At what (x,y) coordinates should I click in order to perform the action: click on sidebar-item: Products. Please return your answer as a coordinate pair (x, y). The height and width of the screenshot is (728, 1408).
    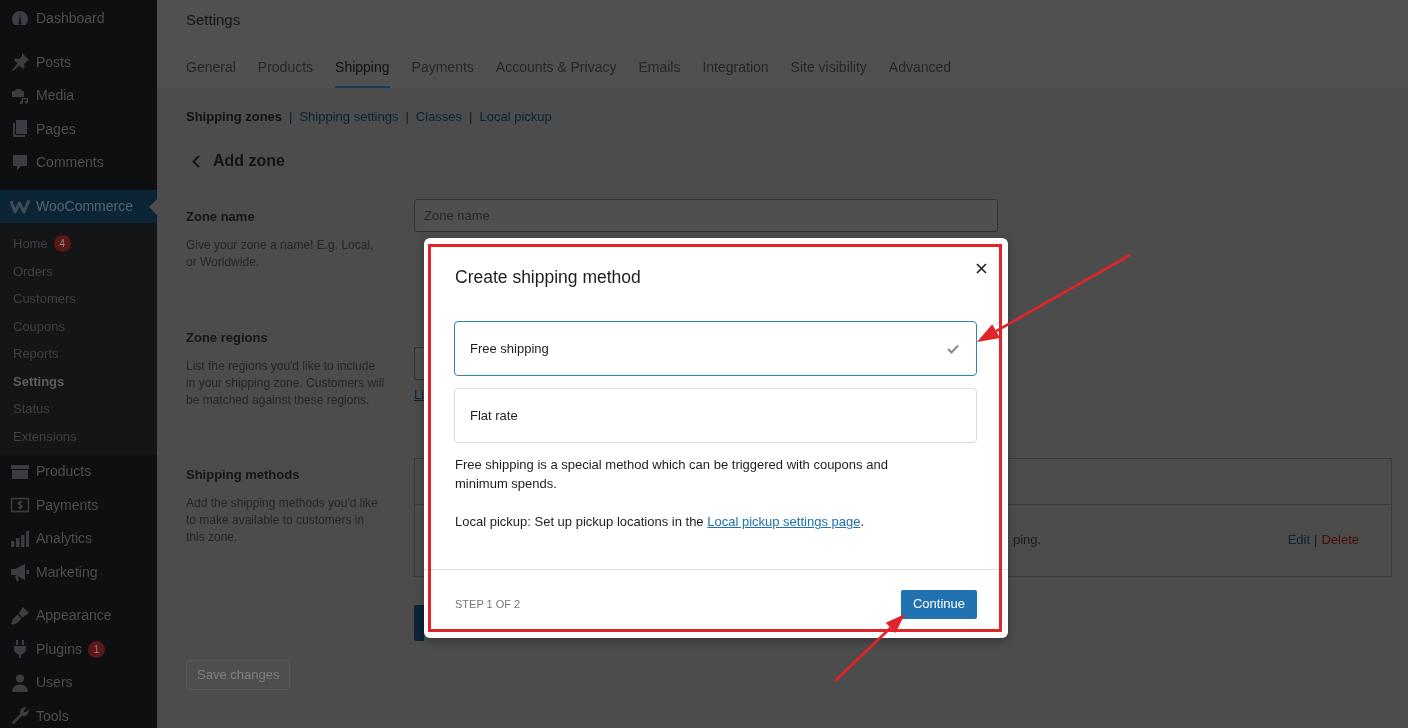
    Looking at the image, I should click on (78, 472).